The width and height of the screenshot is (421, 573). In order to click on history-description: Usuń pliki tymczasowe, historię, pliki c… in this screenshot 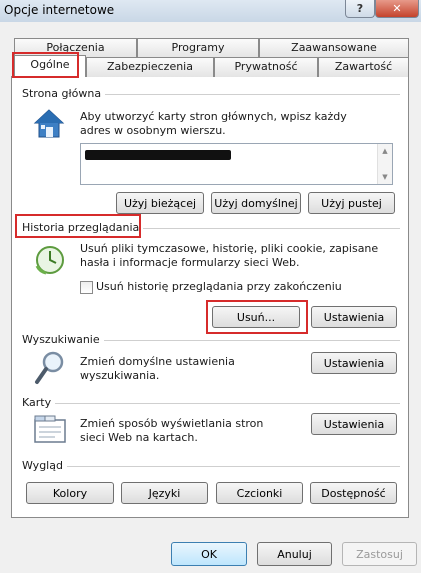, I will do `click(229, 255)`.